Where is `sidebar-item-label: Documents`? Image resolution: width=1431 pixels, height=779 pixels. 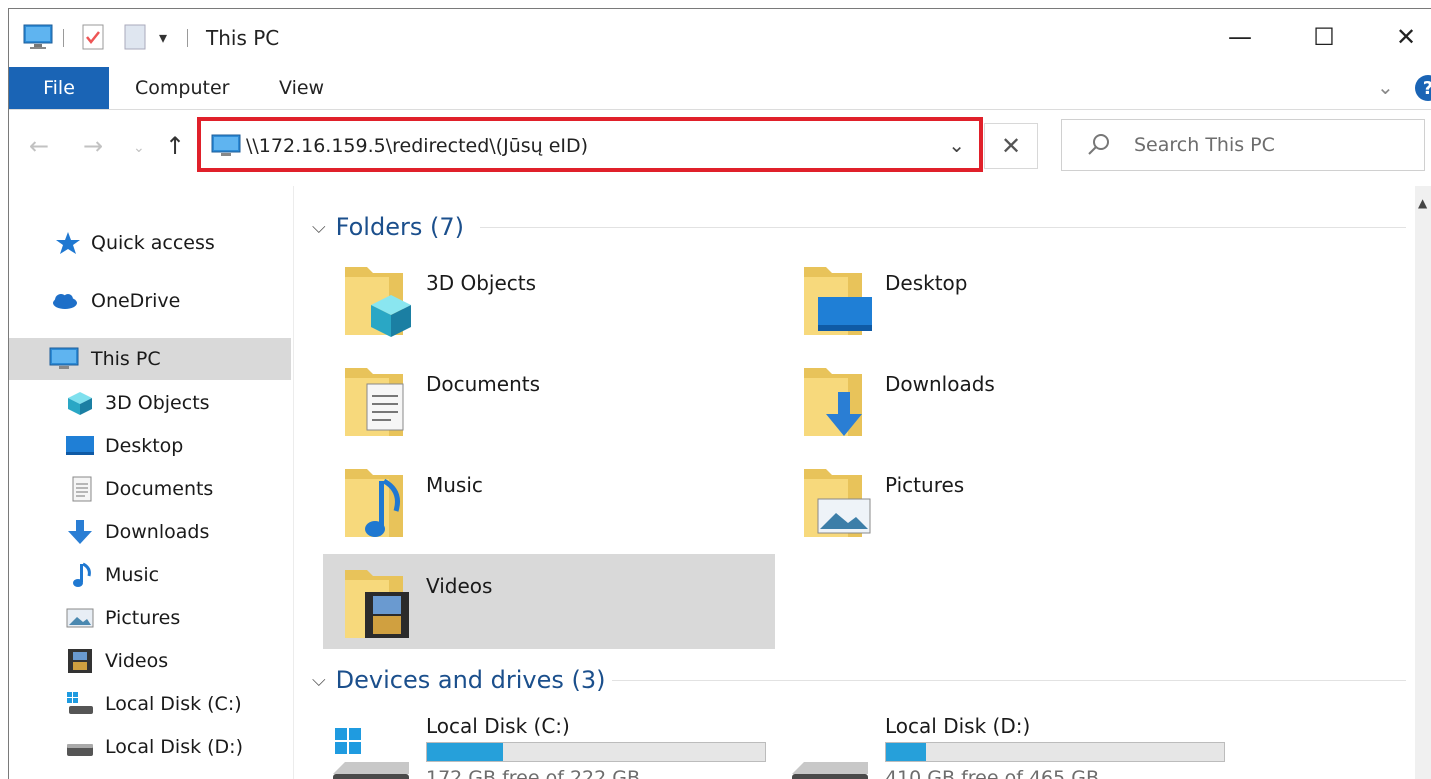
sidebar-item-label: Documents is located at coordinates (159, 489).